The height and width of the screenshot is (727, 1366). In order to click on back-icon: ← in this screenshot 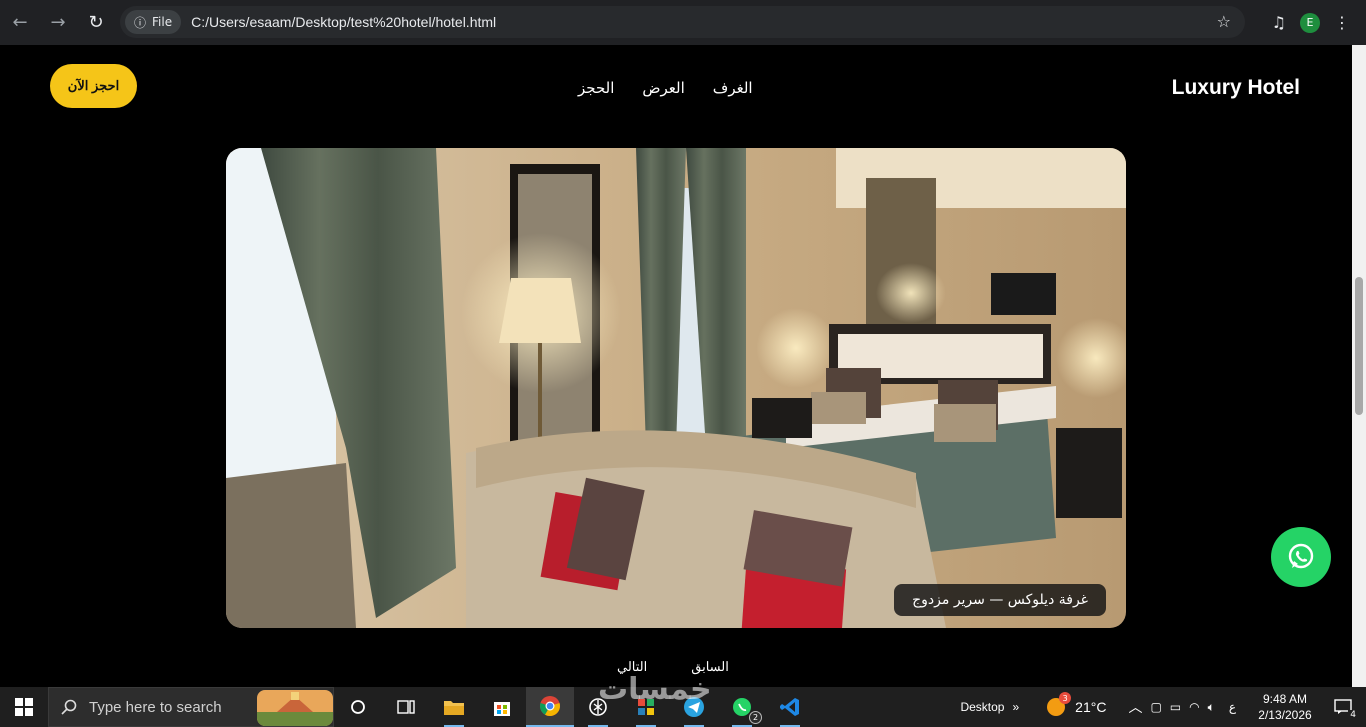, I will do `click(20, 23)`.